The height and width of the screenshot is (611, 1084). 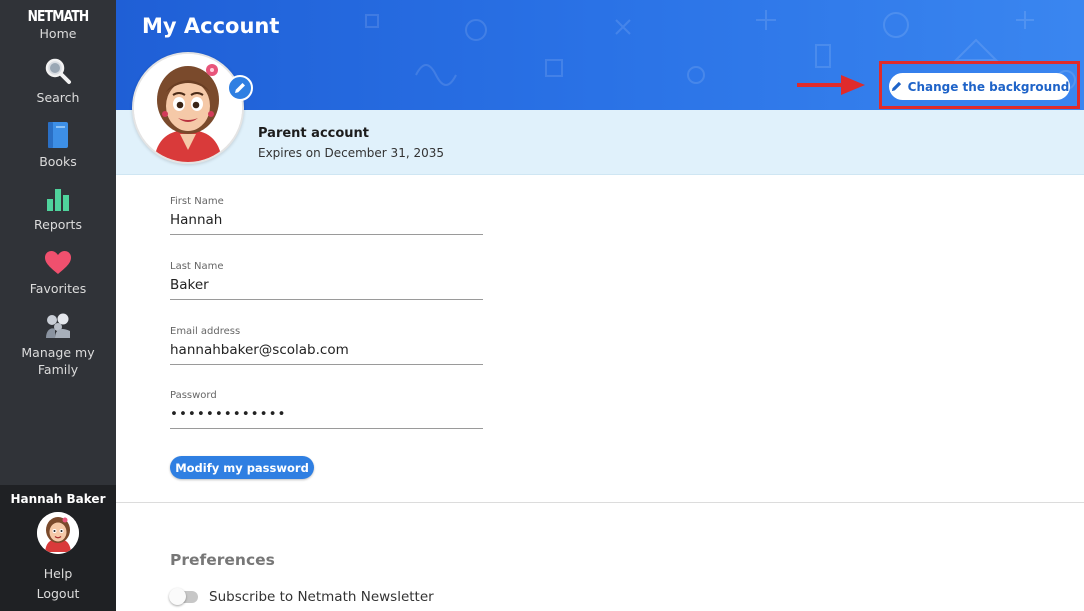 What do you see at coordinates (58, 161) in the screenshot?
I see `sidebar-item-books-label: Books` at bounding box center [58, 161].